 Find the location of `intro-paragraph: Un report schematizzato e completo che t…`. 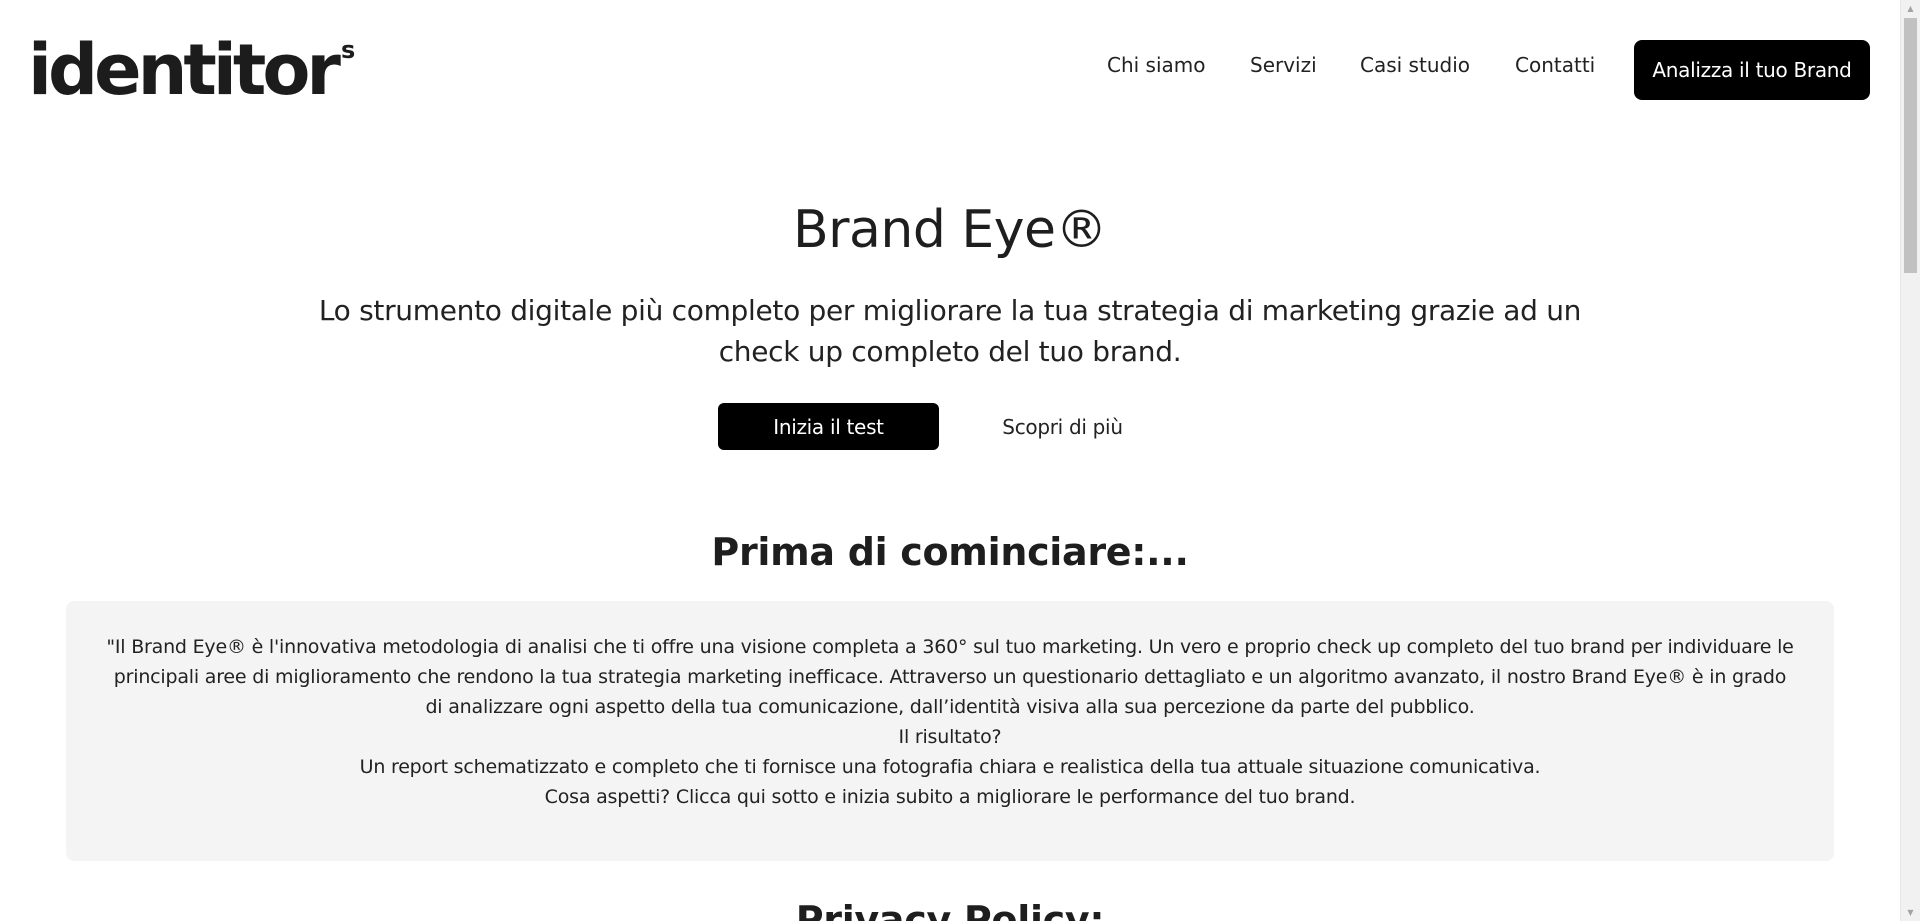

intro-paragraph: Un report schematizzato e completo che t… is located at coordinates (950, 767).